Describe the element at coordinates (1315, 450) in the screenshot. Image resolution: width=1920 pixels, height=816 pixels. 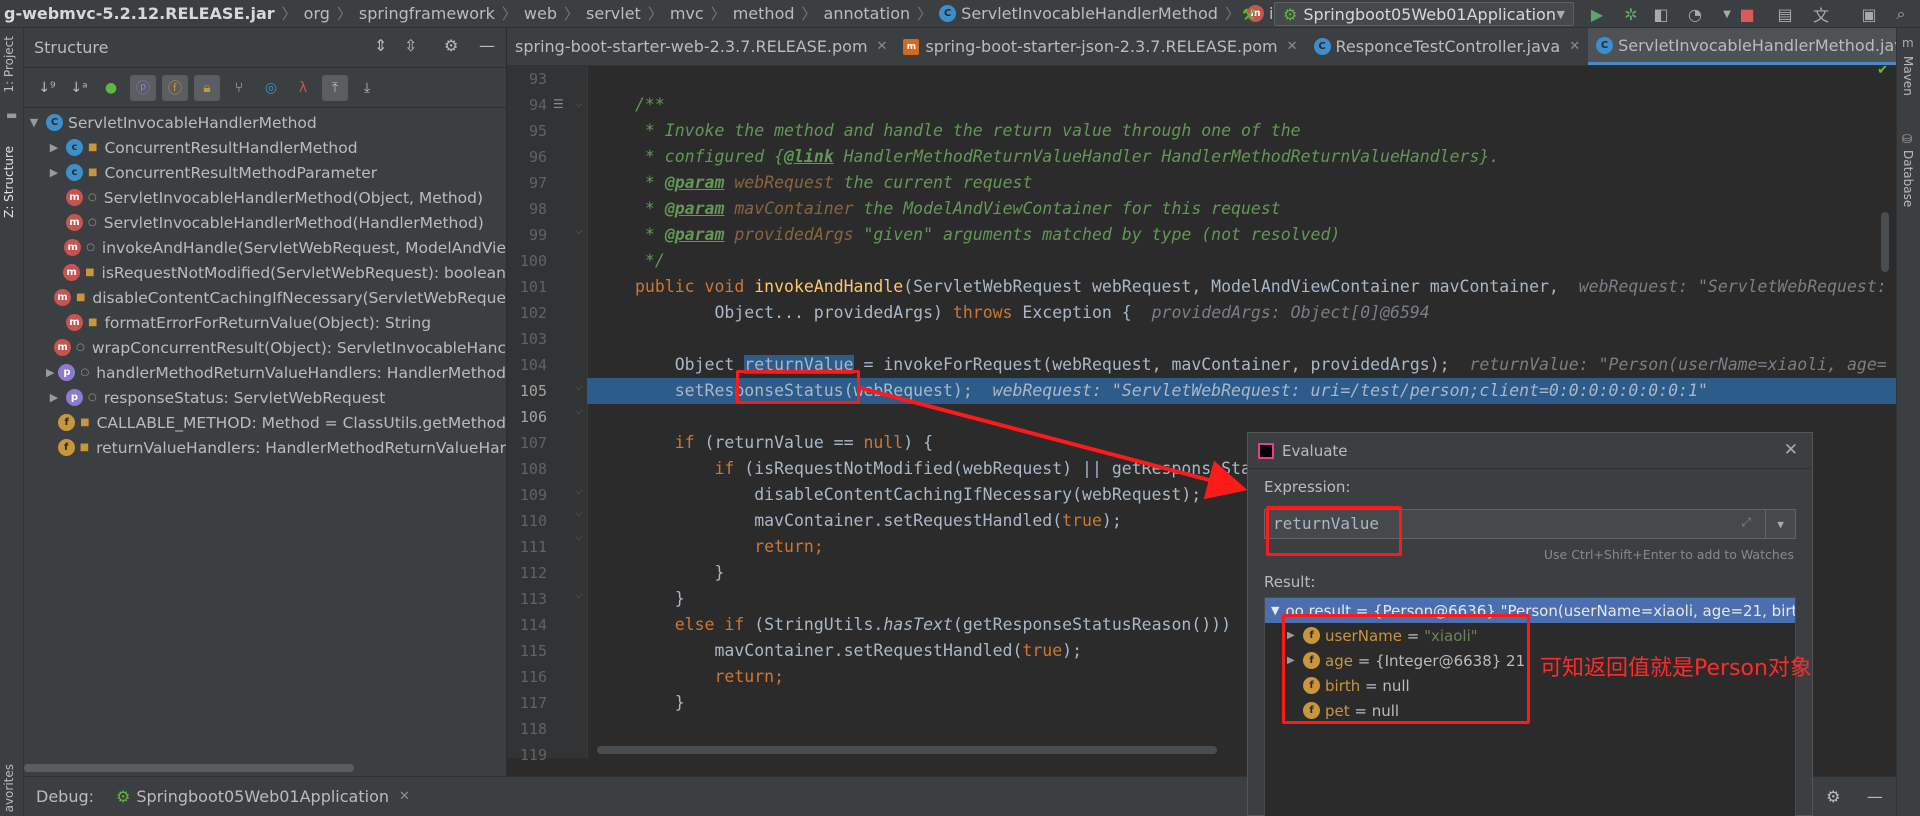
I see `evaluate-title: Evaluate` at that location.